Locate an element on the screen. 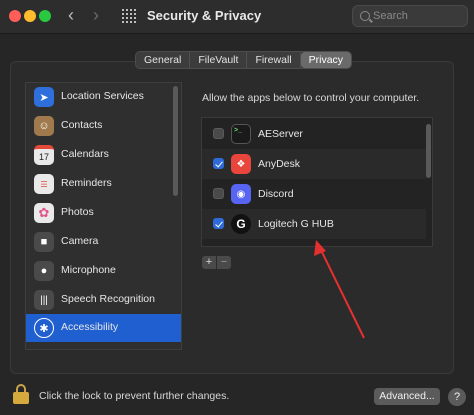 Image resolution: width=474 pixels, height=415 pixels. app-row-discord: ◉ Discord is located at coordinates (314, 194).